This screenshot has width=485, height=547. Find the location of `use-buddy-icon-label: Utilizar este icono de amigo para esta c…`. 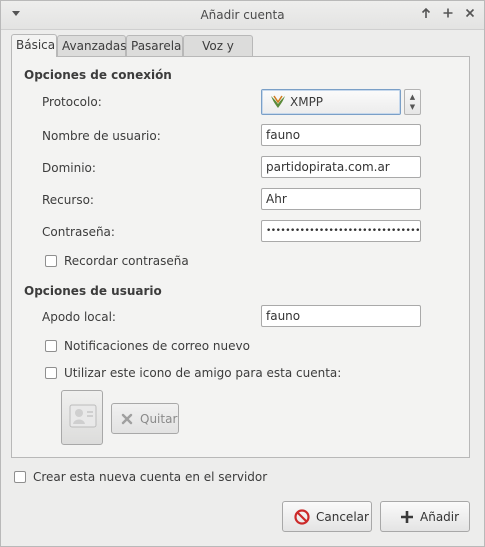

use-buddy-icon-label: Utilizar este icono de amigo para esta c… is located at coordinates (203, 373).